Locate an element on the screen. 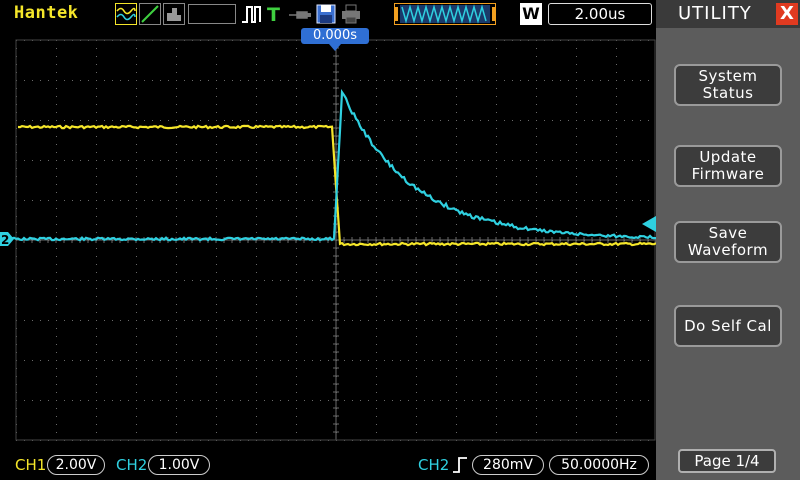 This screenshot has height=480, width=800. memory-waveform-icon is located at coordinates (445, 14).